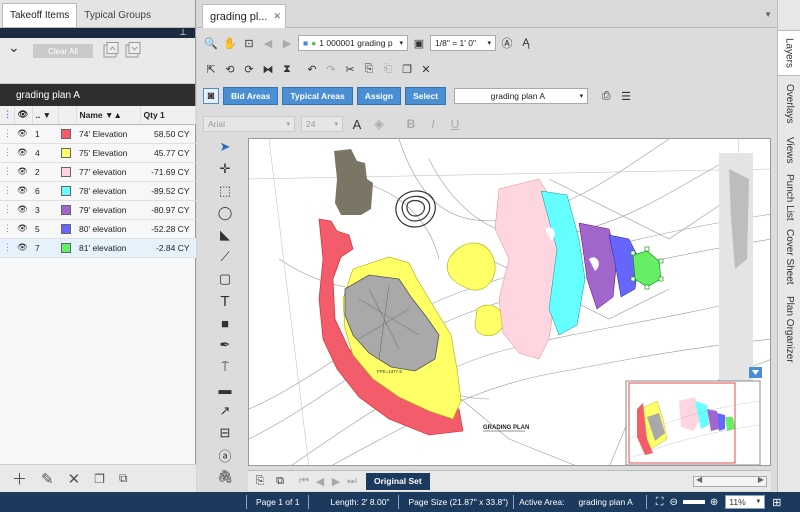  What do you see at coordinates (789, 197) in the screenshot?
I see `tab-punch-list: Punch List` at bounding box center [789, 197].